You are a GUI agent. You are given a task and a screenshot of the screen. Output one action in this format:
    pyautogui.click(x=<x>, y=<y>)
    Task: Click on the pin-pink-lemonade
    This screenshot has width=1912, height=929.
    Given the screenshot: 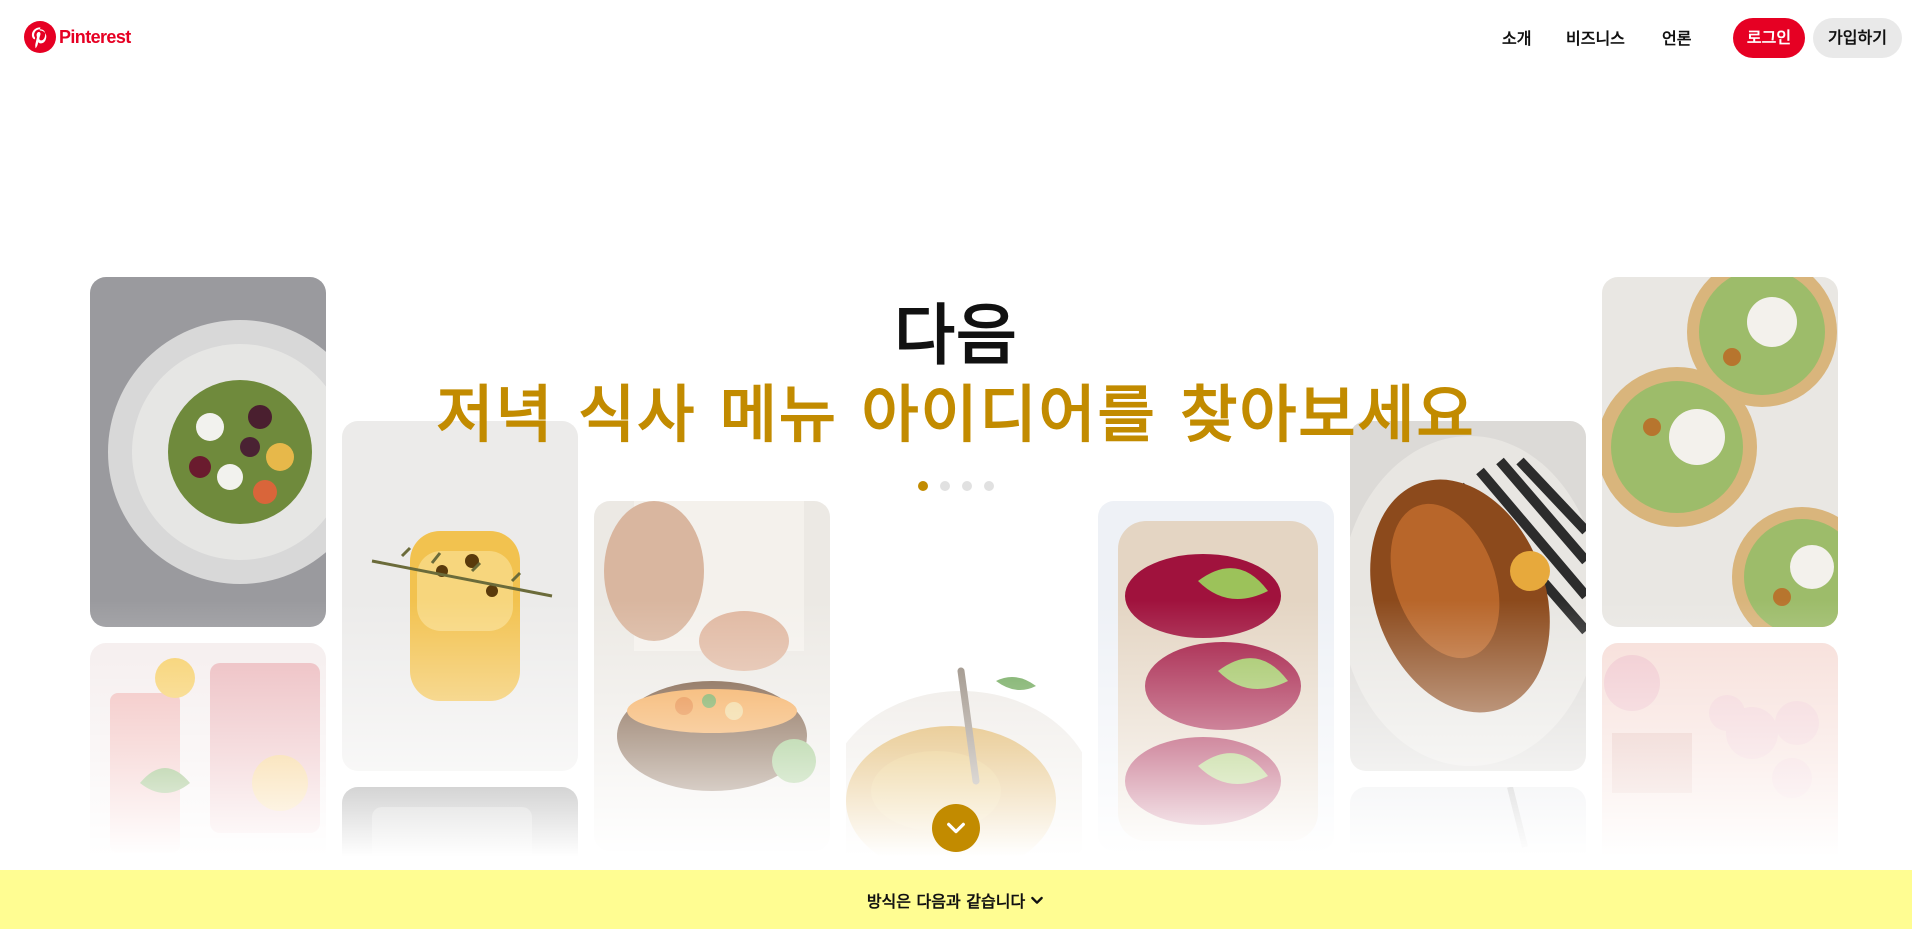 What is the action you would take?
    pyautogui.click(x=208, y=758)
    